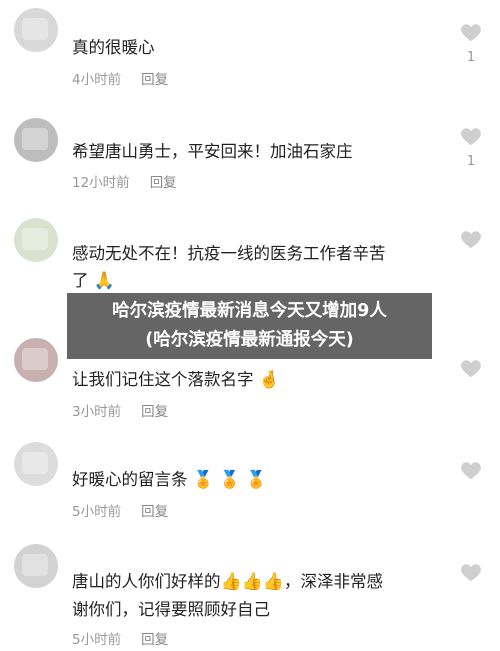 The image size is (500, 651). I want to click on comment-time: 3小时前, so click(97, 412).